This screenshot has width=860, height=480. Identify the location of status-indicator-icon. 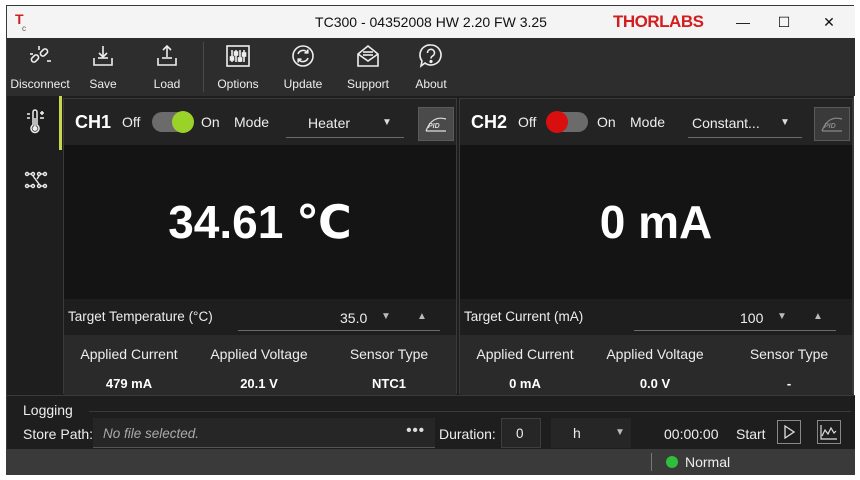
(672, 462).